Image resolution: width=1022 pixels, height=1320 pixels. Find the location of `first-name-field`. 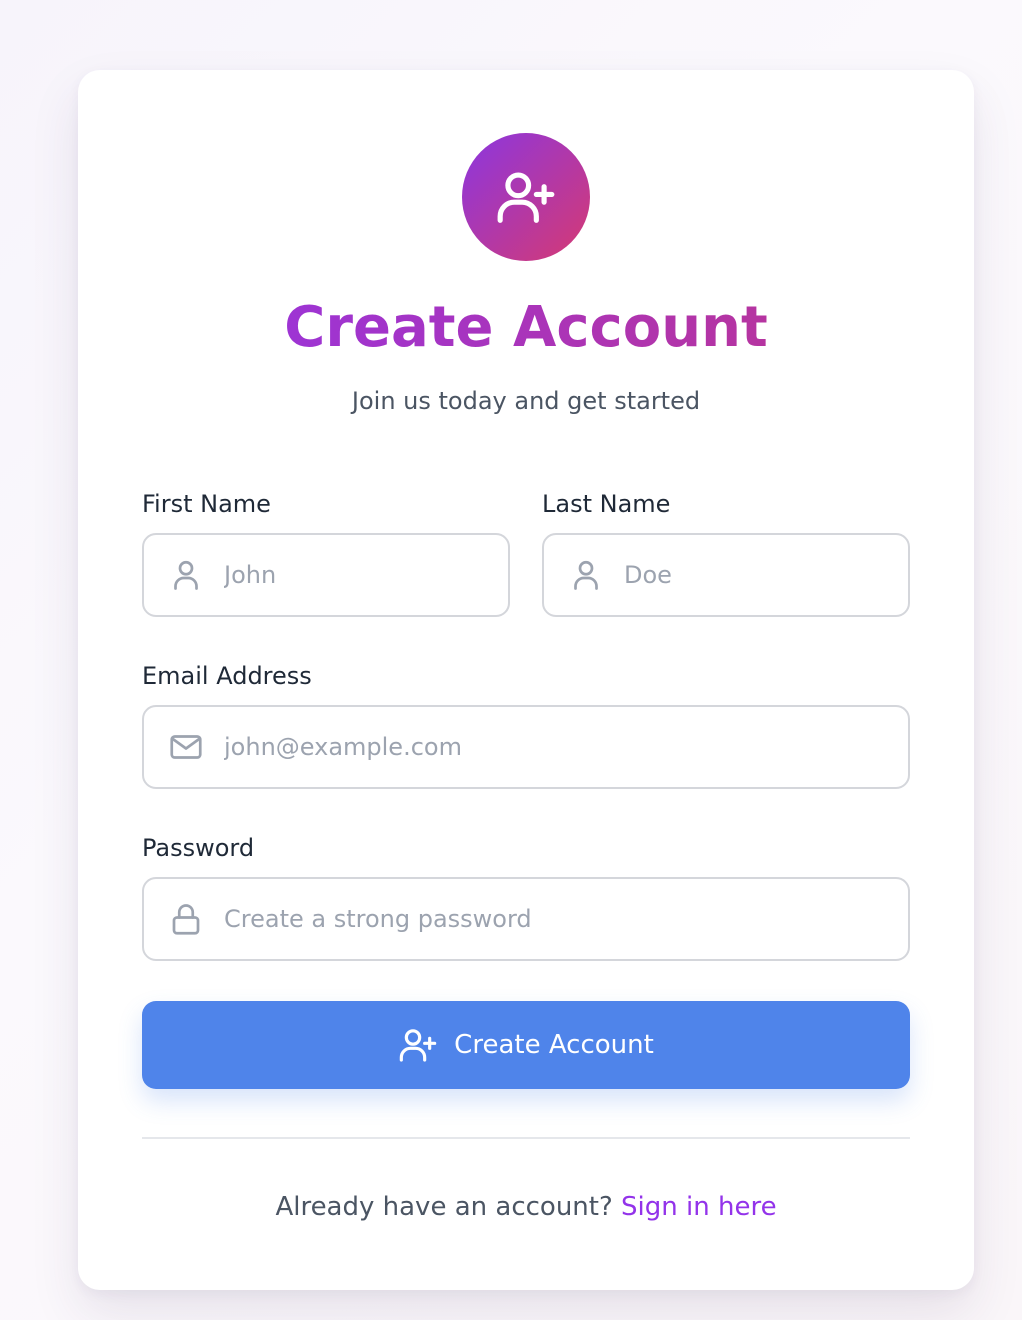

first-name-field is located at coordinates (326, 575).